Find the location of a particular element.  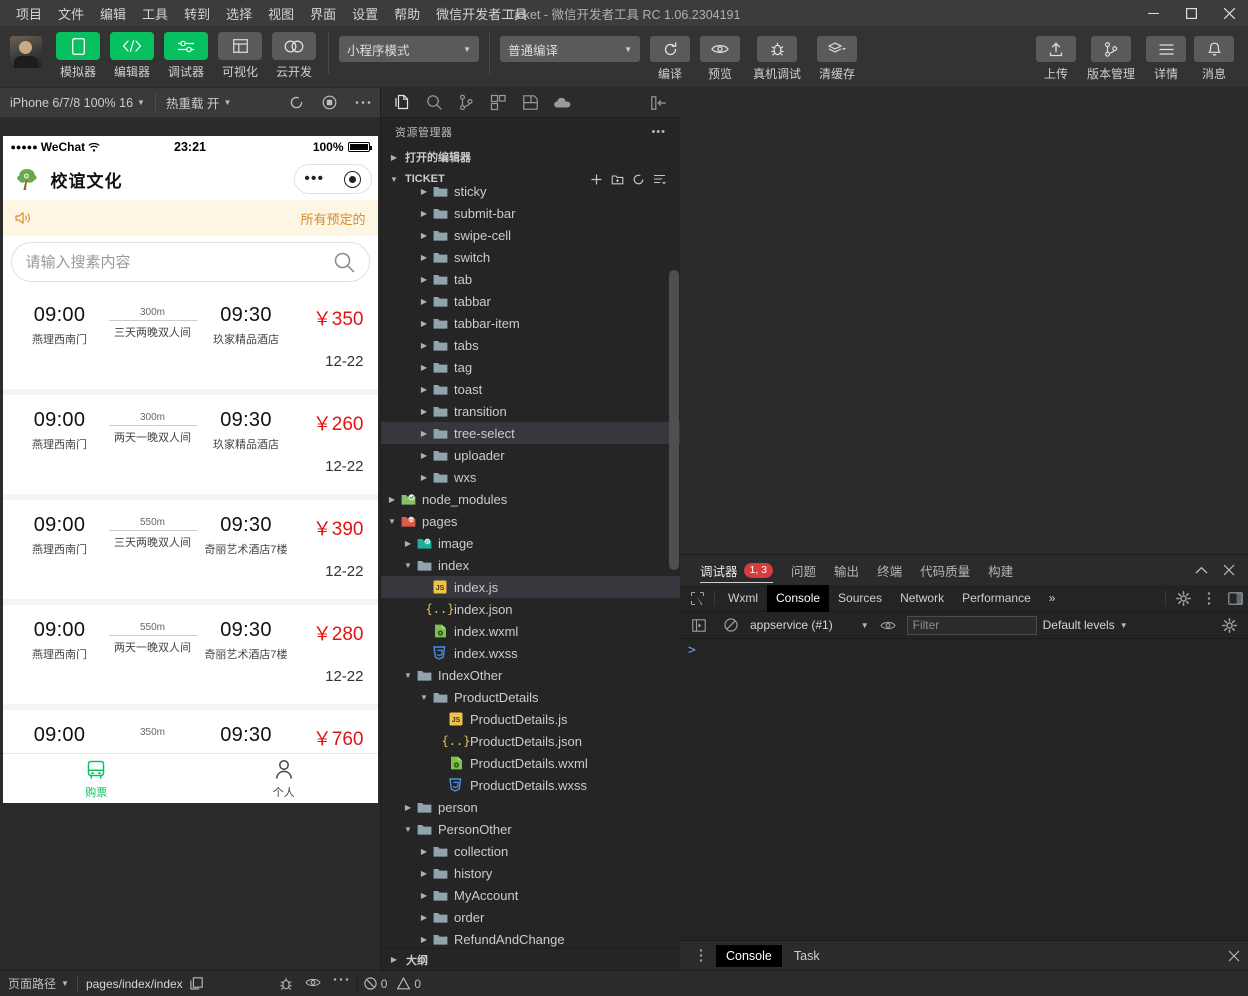

capsule-button: ••• is located at coordinates (332, 179).